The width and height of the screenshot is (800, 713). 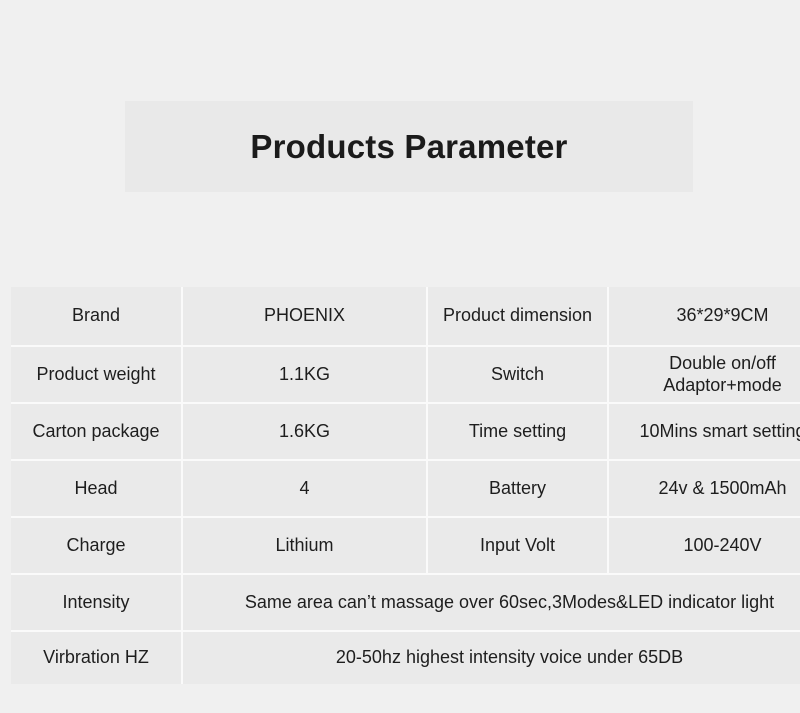 I want to click on param-label-head: Head, so click(x=97, y=489).